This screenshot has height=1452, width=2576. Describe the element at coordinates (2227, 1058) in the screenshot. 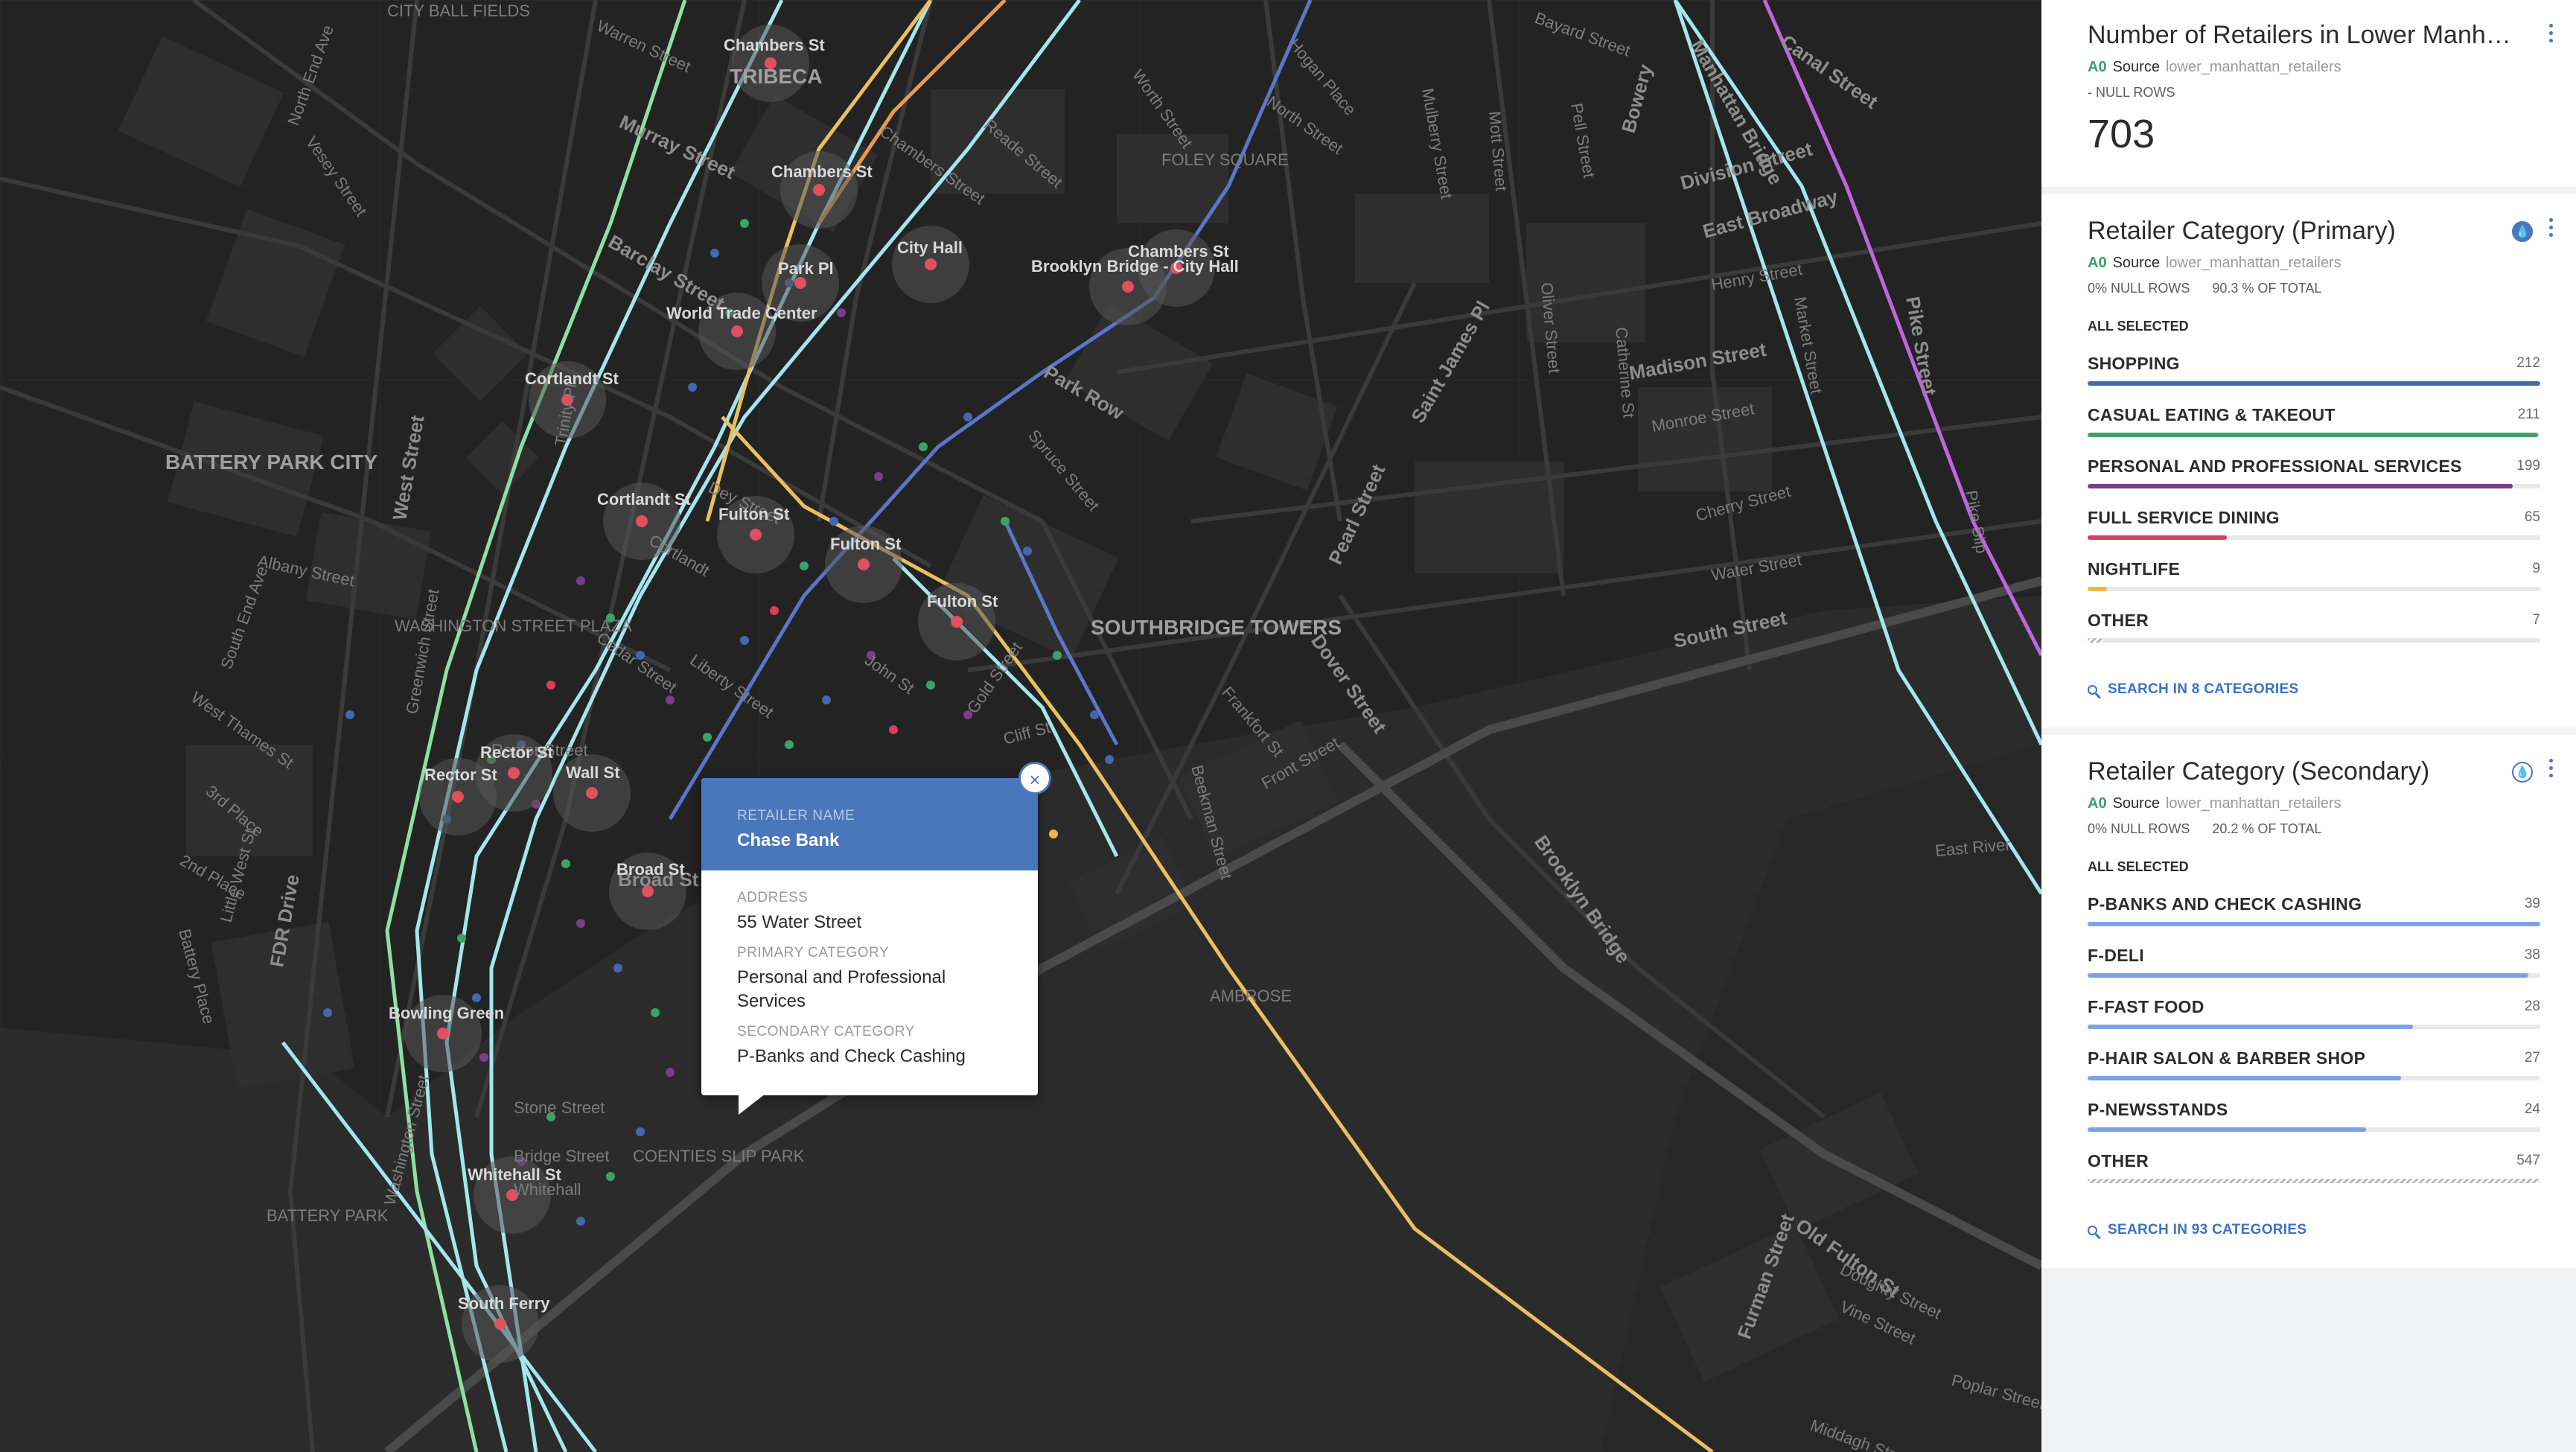

I see `category-name: P-HAIR SALON & BARBER SHOP` at that location.